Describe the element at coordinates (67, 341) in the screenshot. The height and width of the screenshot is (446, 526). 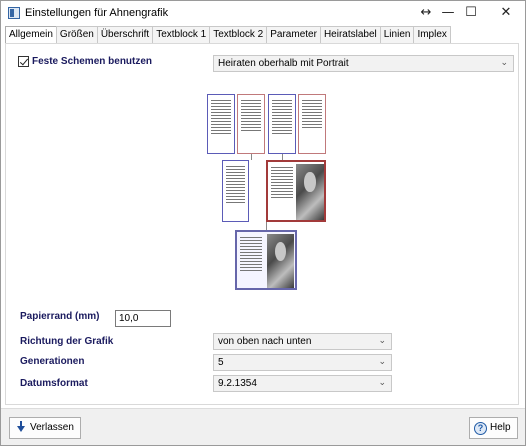
I see `direction-label: Richtung der Grafik` at that location.